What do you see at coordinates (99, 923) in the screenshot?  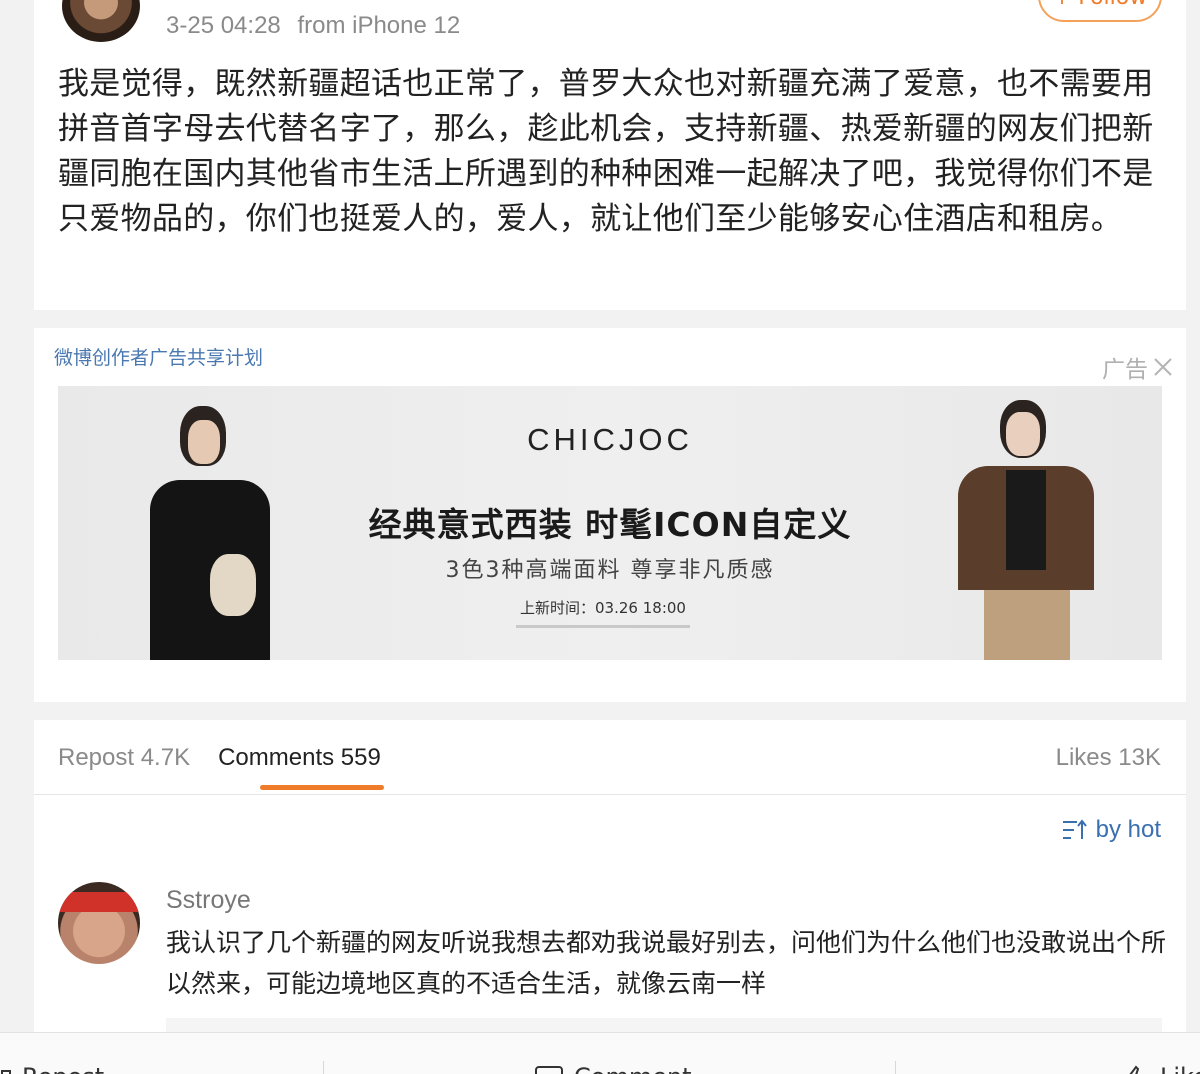 I see `commenter-avatar` at bounding box center [99, 923].